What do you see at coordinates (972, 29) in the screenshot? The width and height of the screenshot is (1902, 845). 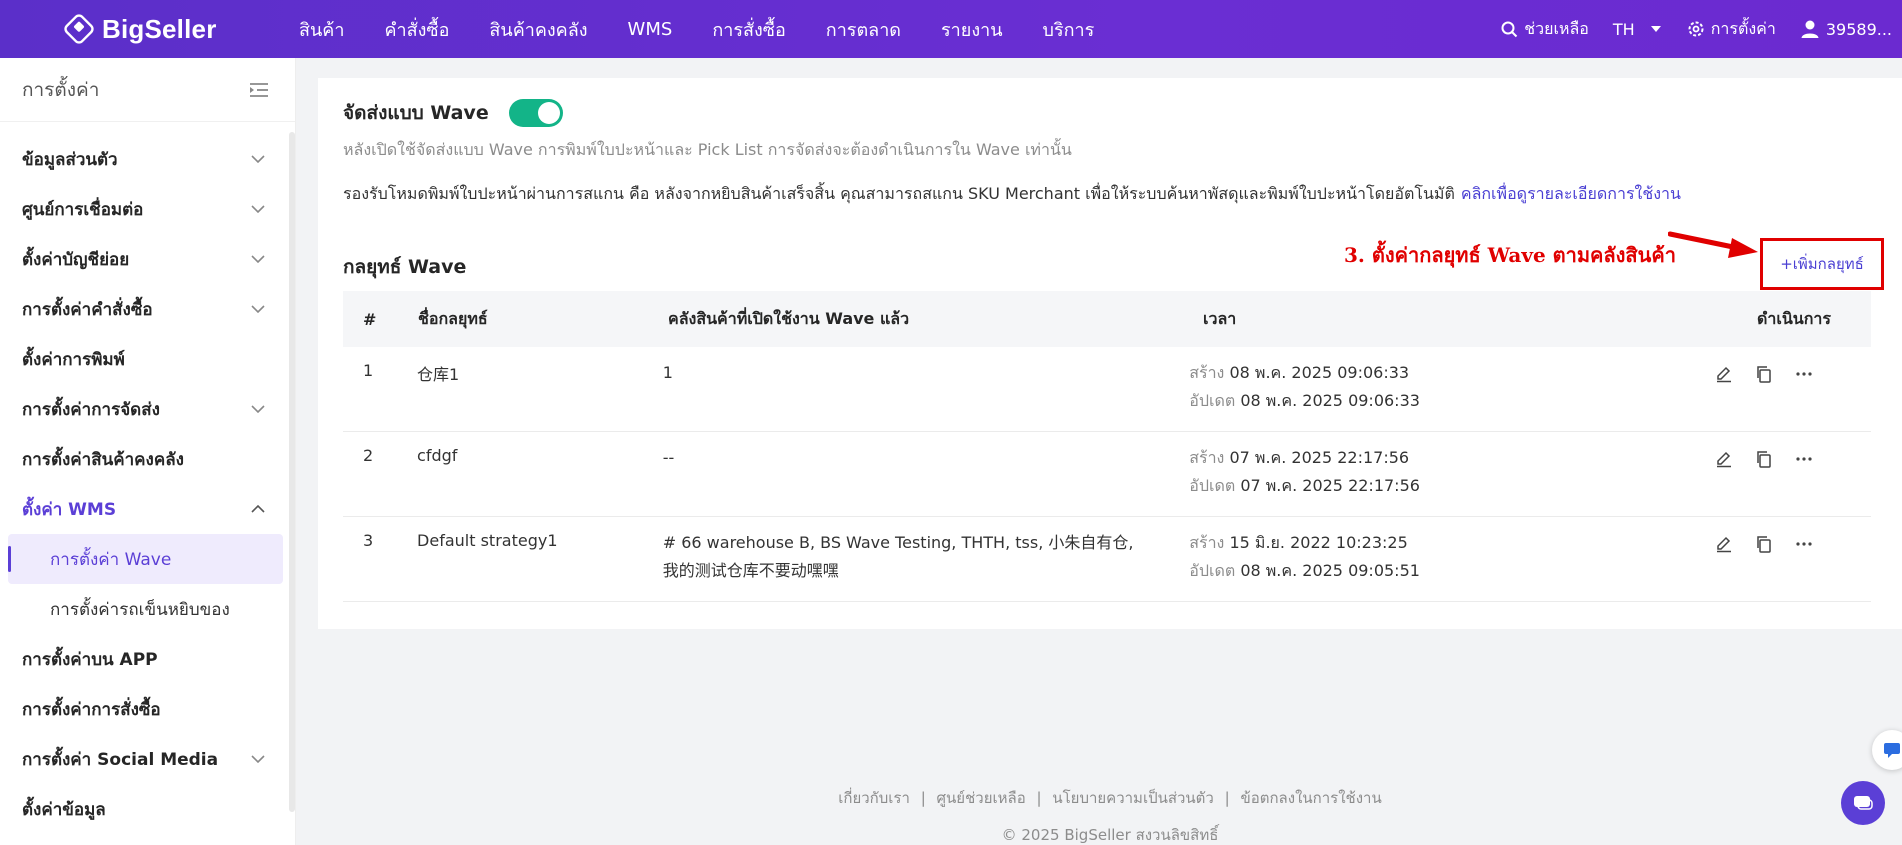 I see `nav-item-reports: รายงาน` at bounding box center [972, 29].